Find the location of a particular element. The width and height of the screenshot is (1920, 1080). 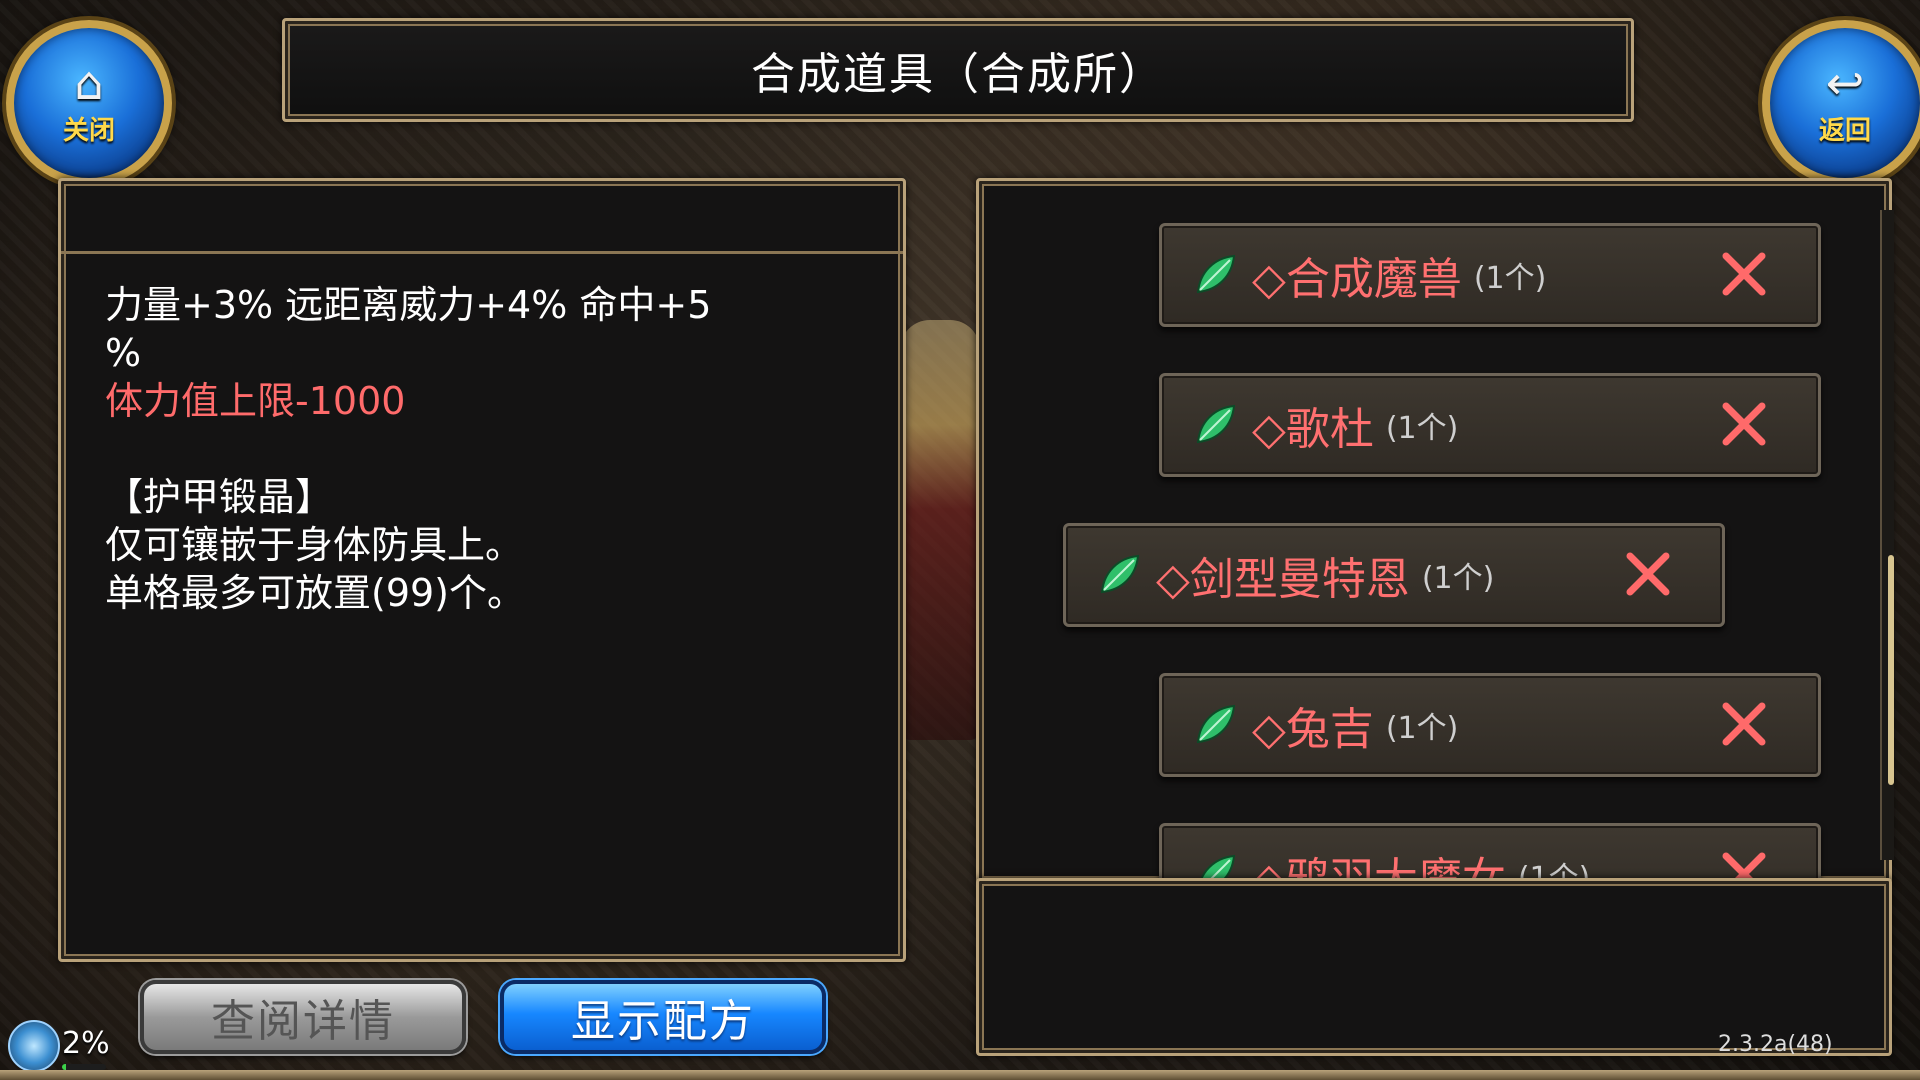

close-label: 关闭 is located at coordinates (88, 130).